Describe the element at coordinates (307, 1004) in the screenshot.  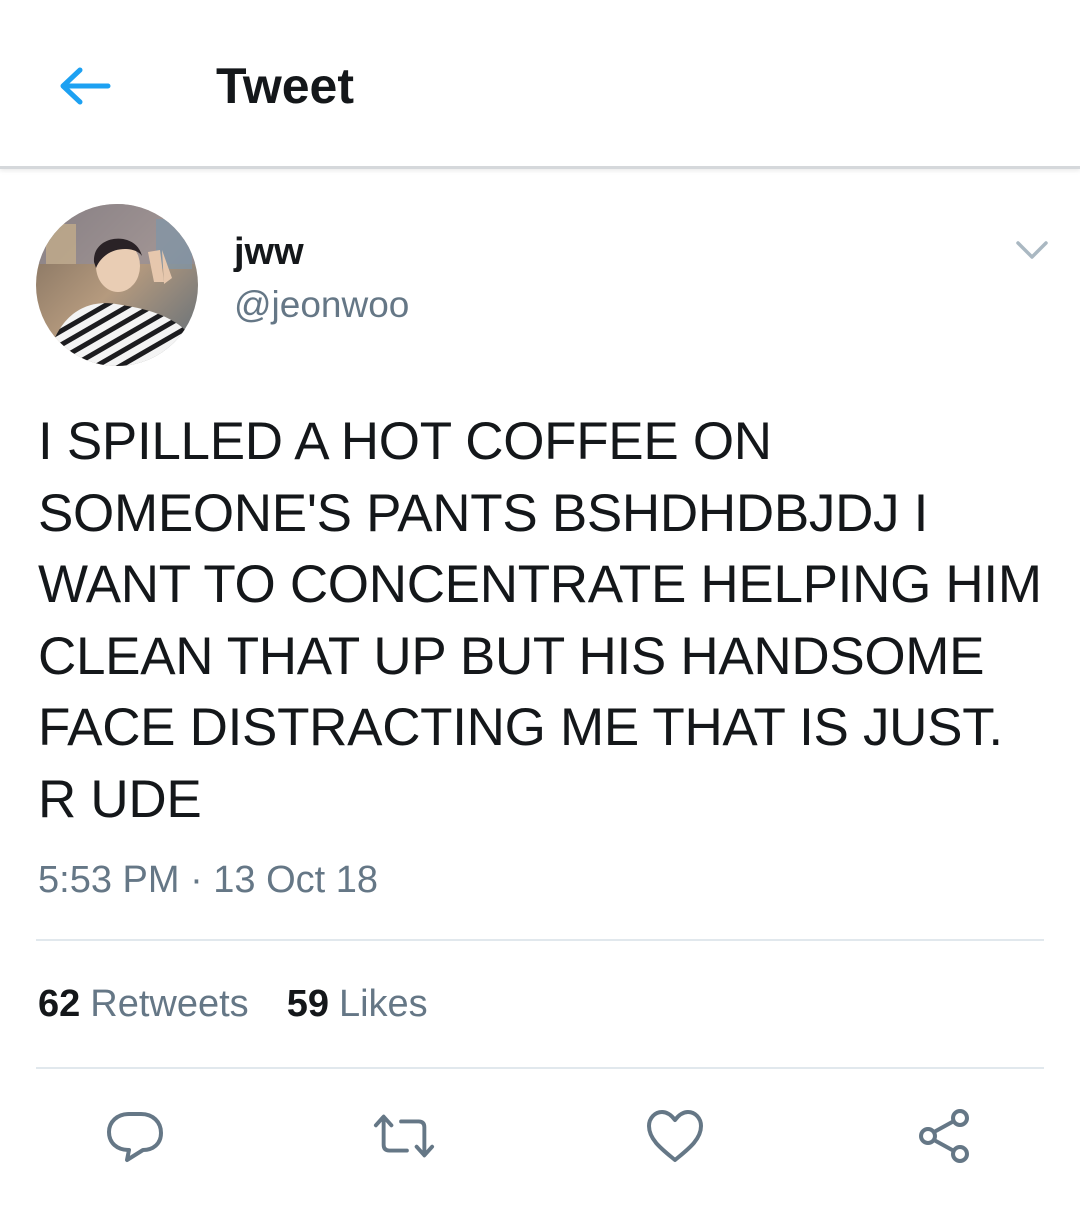
I see `likes-count: 59` at that location.